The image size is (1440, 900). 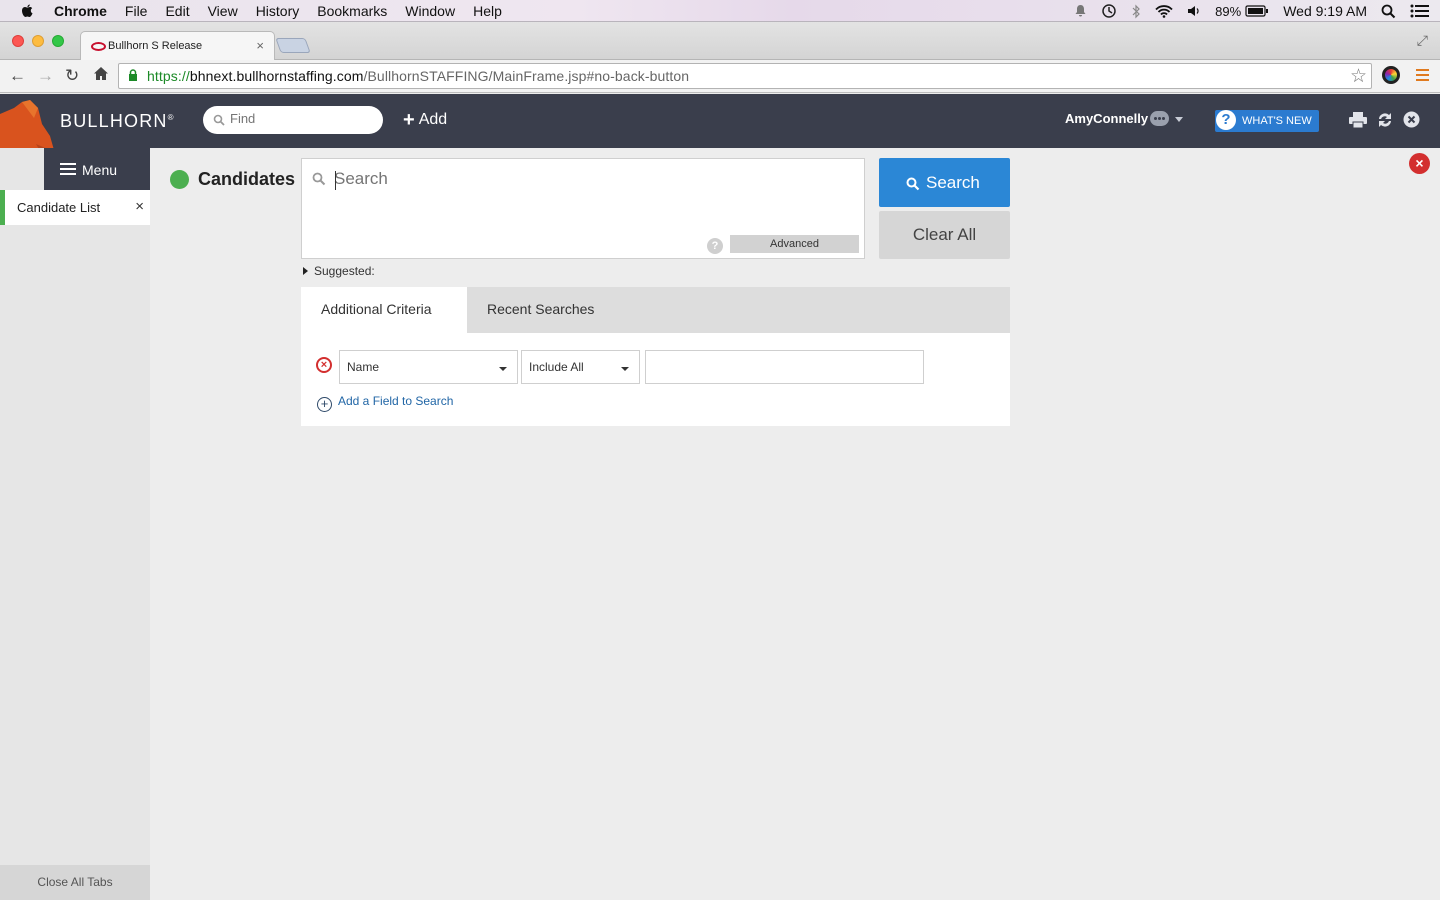 What do you see at coordinates (385, 403) in the screenshot?
I see `add-field-link: + Add a Field to Search` at bounding box center [385, 403].